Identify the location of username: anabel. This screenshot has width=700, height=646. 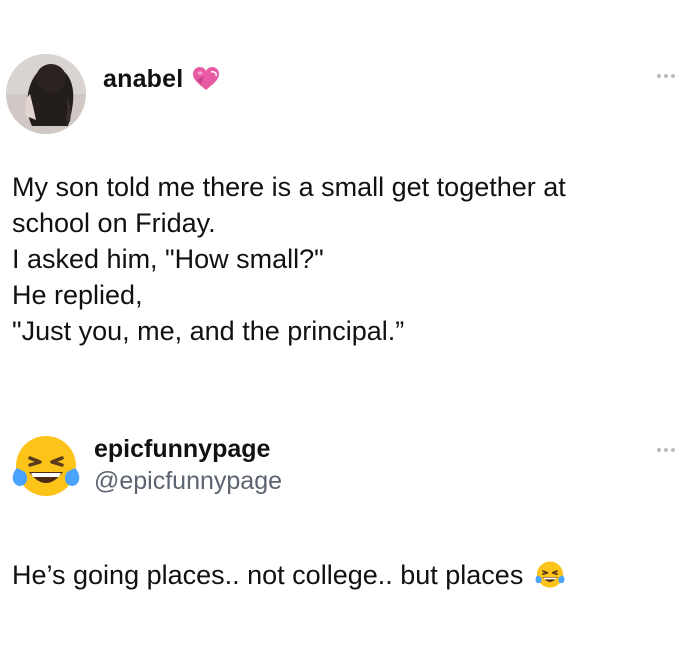
(143, 79).